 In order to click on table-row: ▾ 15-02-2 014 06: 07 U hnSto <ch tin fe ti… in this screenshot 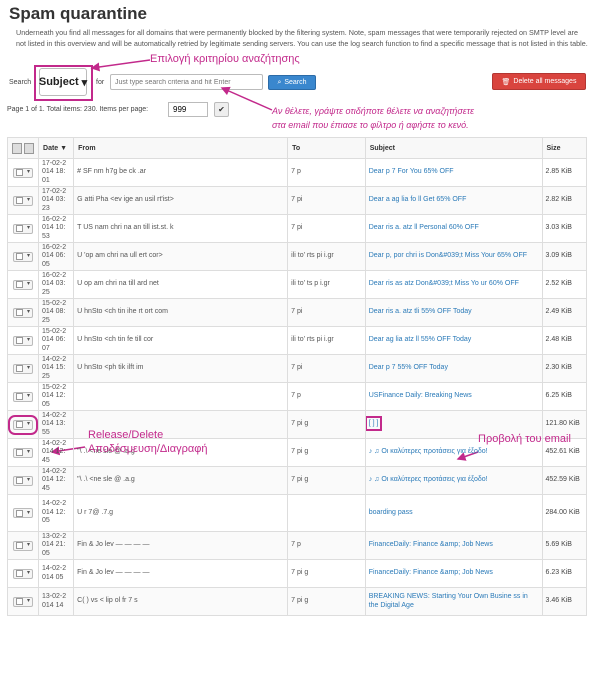, I will do `click(296, 340)`.